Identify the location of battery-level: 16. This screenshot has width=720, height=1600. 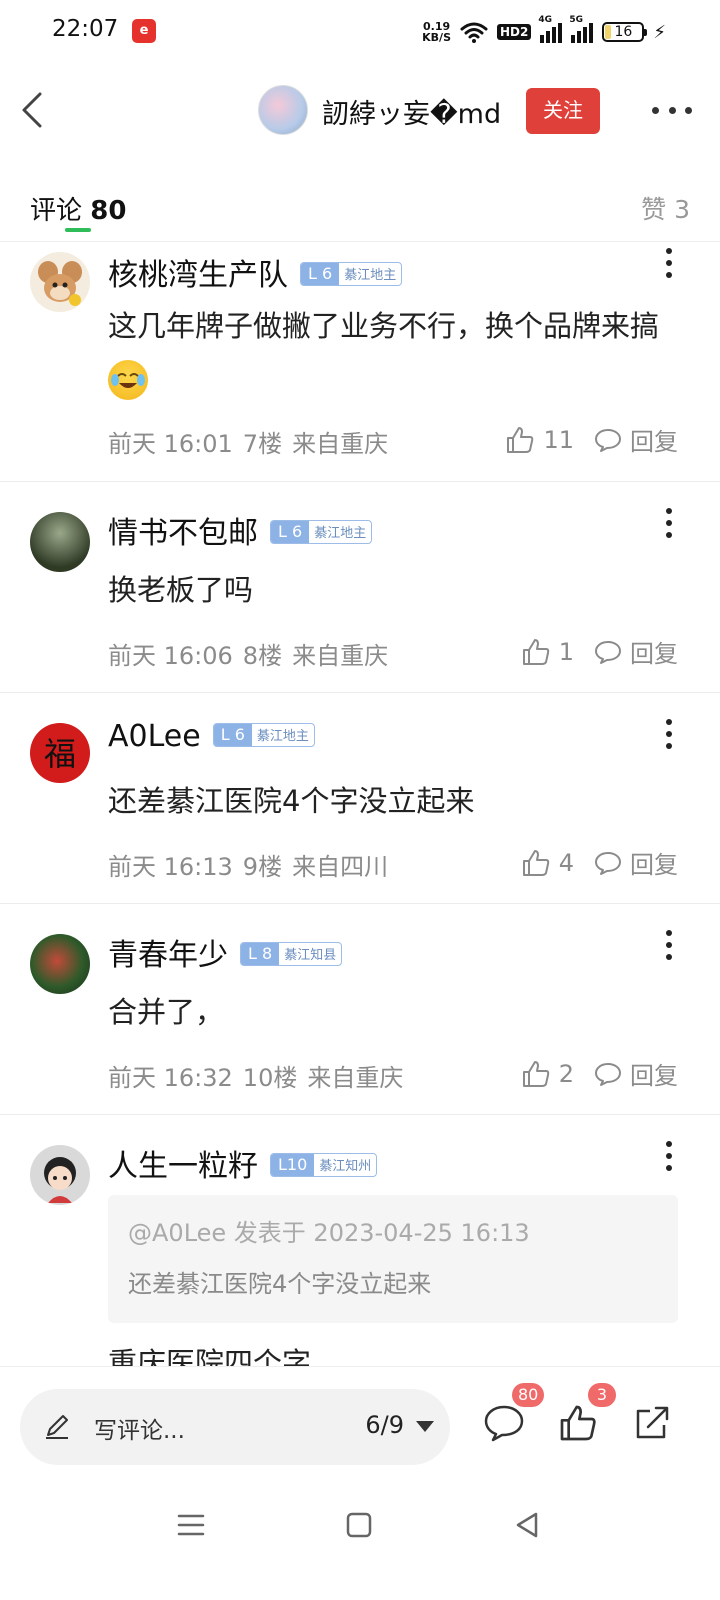
(623, 32).